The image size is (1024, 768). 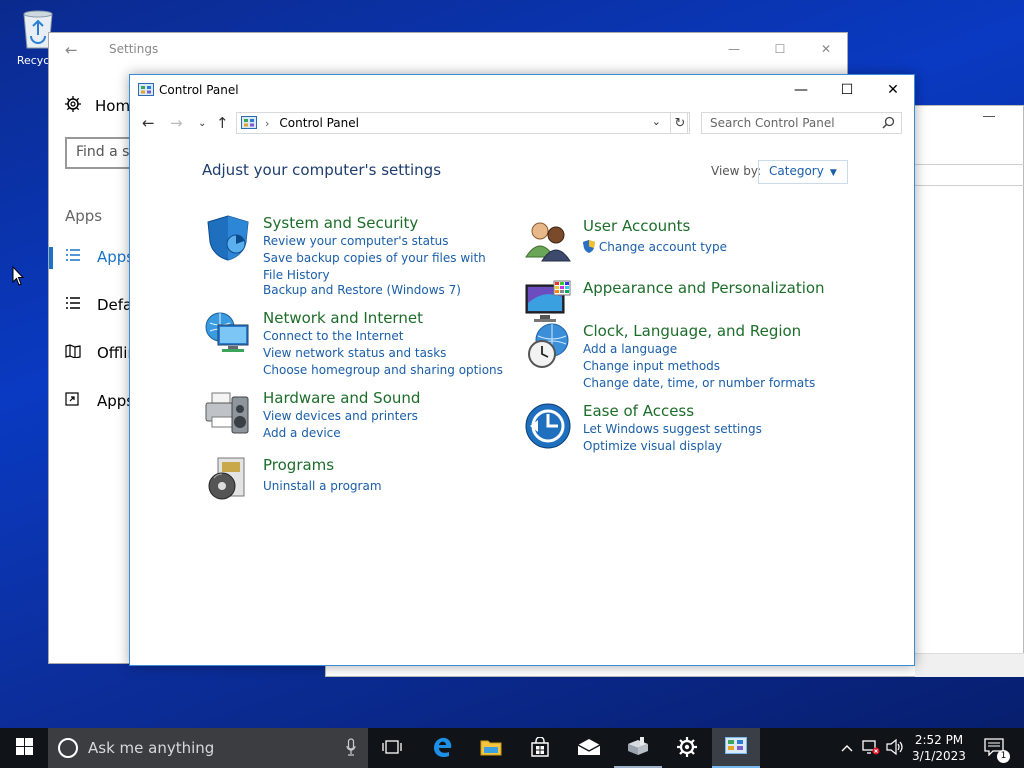 I want to click on settings-nav-offline-maps: Offlin, so click(x=89, y=353).